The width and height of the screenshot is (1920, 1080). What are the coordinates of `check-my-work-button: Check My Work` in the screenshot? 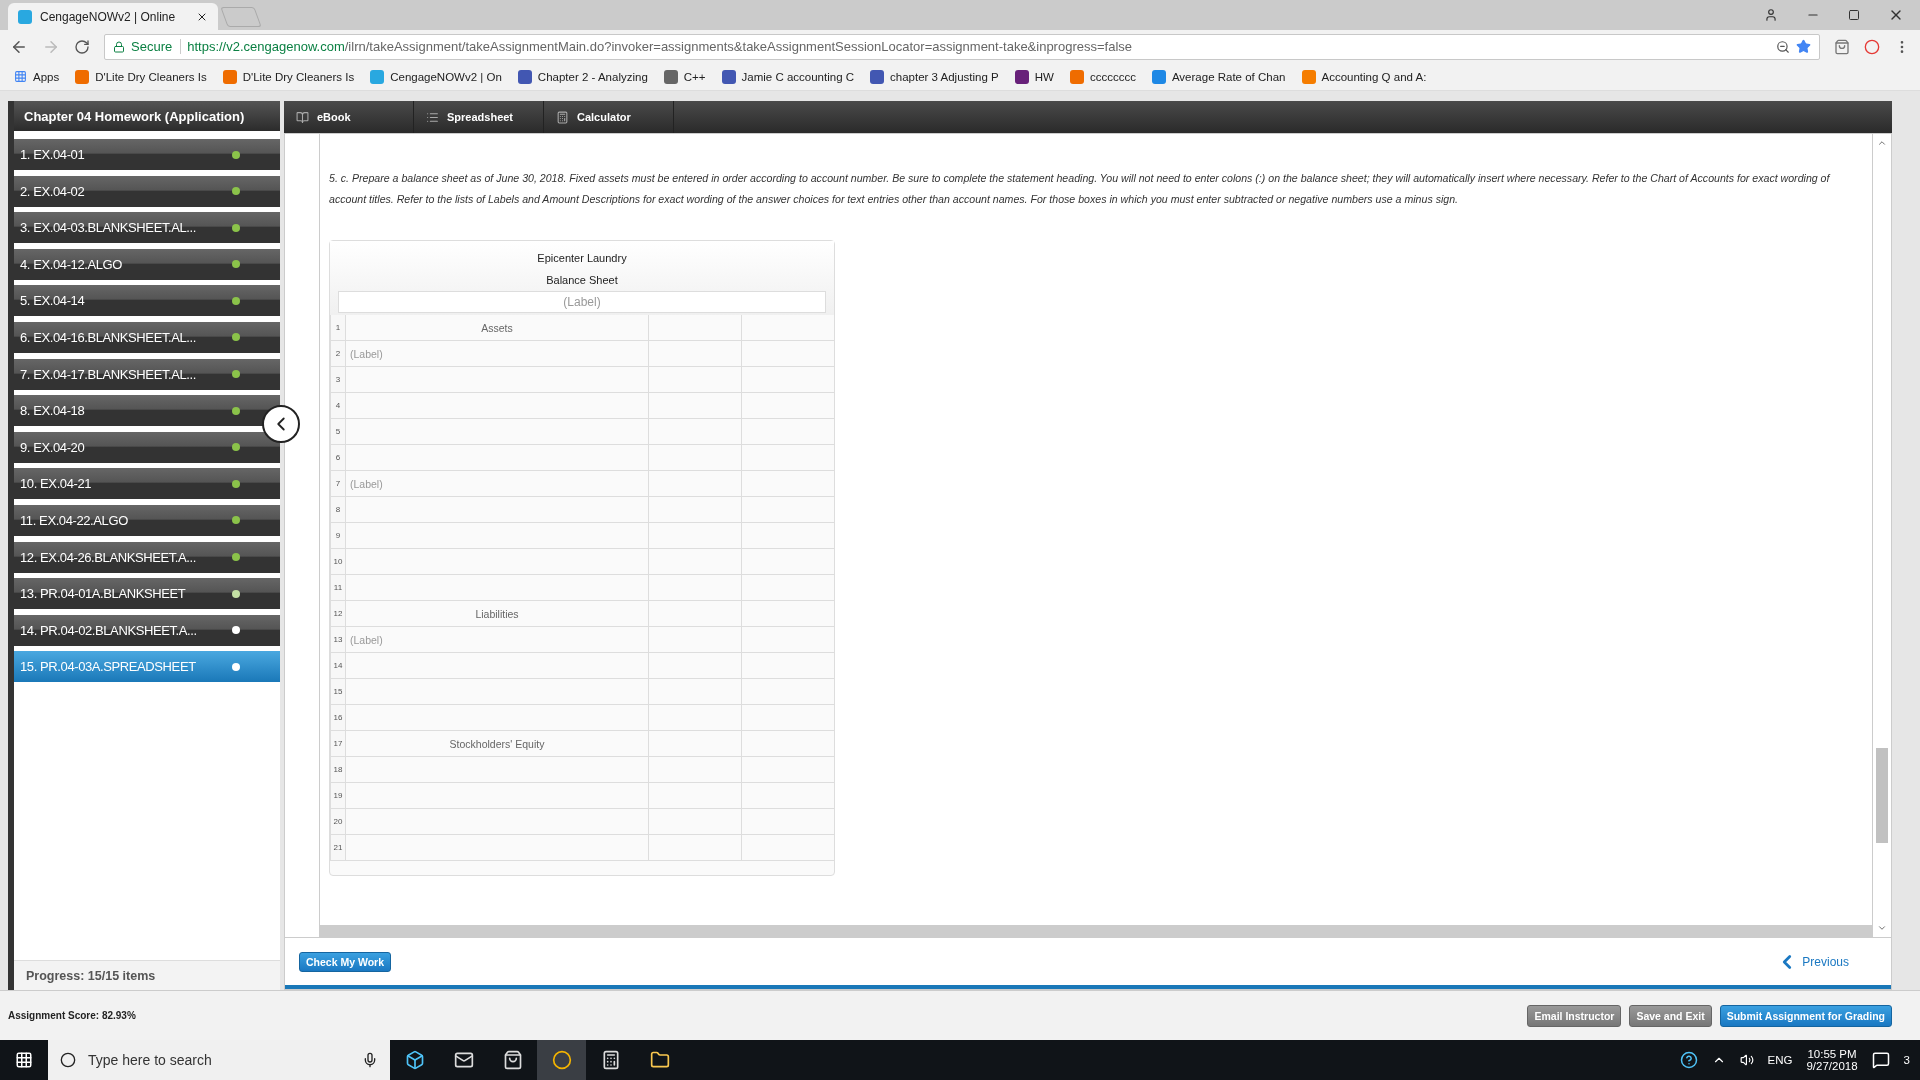 It's located at (345, 961).